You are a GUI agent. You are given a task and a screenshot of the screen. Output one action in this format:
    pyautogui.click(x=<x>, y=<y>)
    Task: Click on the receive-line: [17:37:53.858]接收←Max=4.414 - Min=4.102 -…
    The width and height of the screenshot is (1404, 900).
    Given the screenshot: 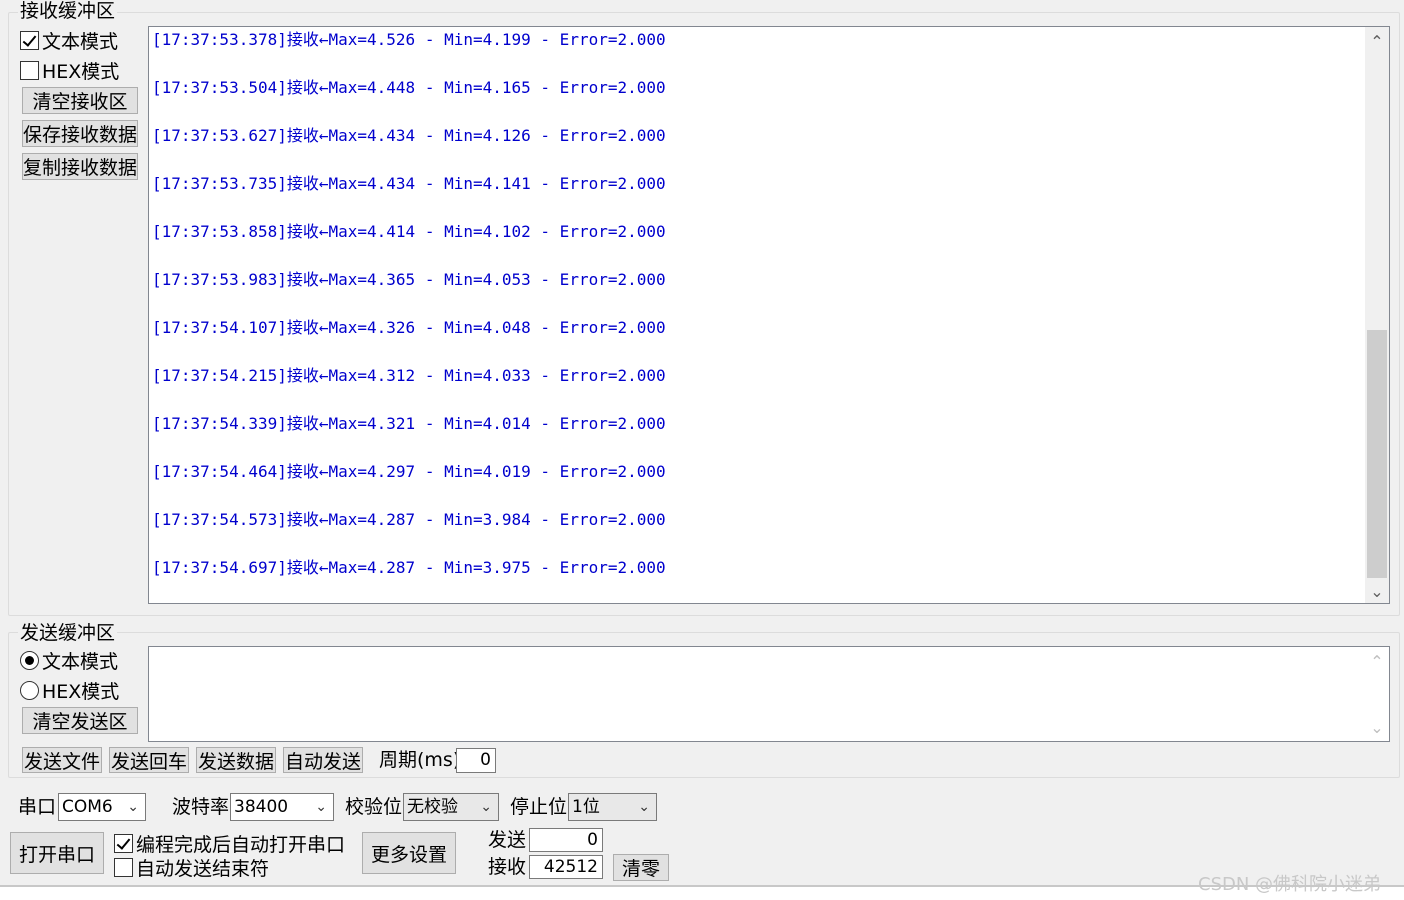 What is the action you would take?
    pyautogui.click(x=409, y=231)
    